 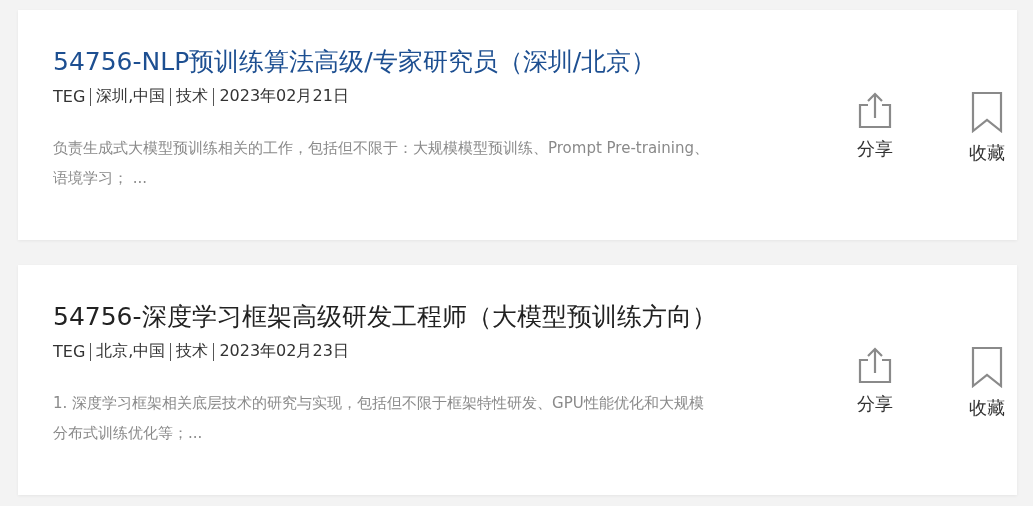 I want to click on job-meta-text: 2023年02月23日, so click(x=284, y=351).